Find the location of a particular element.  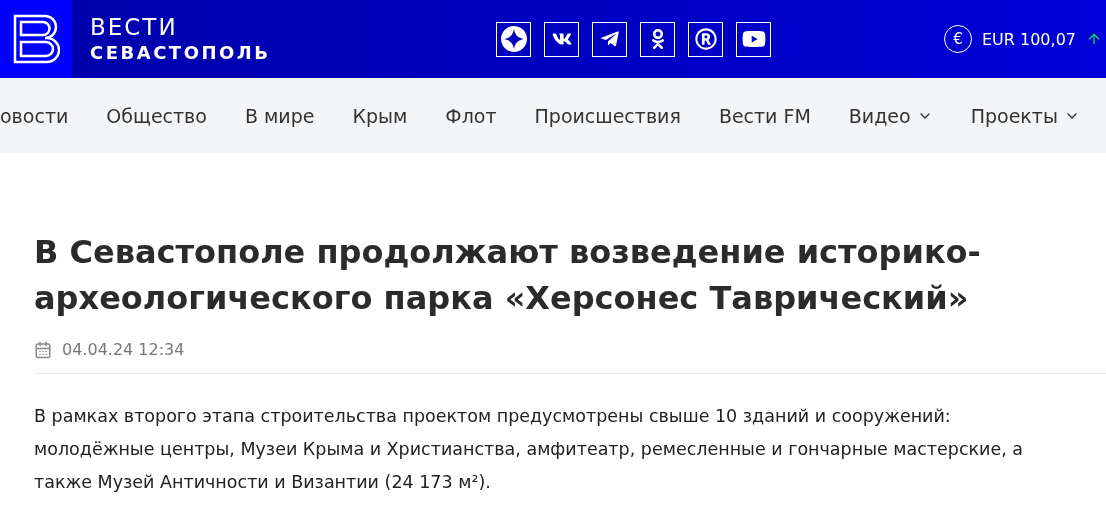

nav-link: Проекты is located at coordinates (1025, 115).